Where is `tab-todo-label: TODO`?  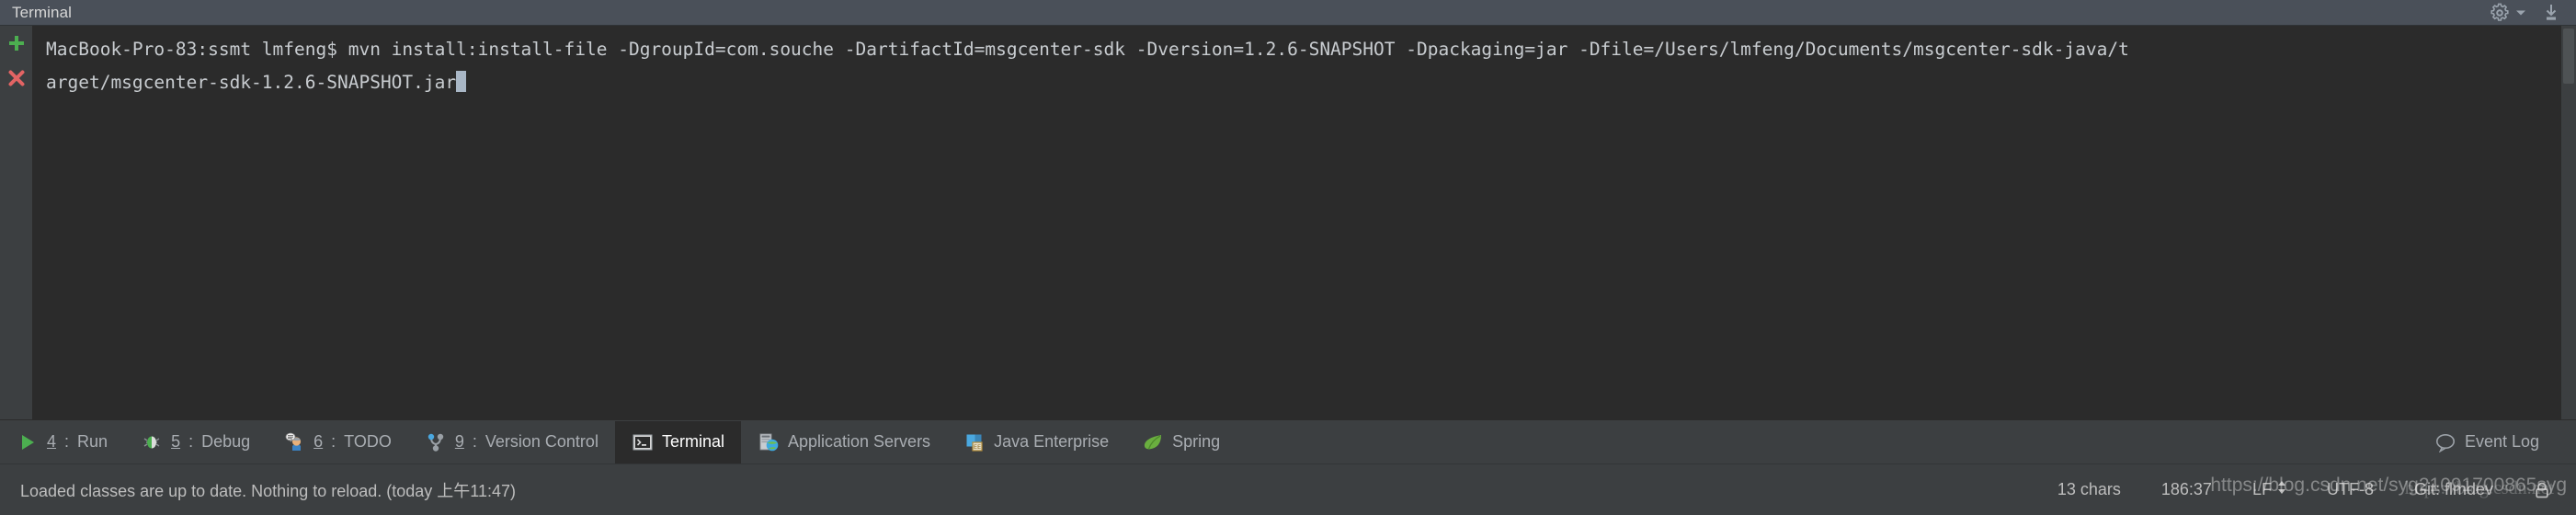 tab-todo-label: TODO is located at coordinates (368, 441).